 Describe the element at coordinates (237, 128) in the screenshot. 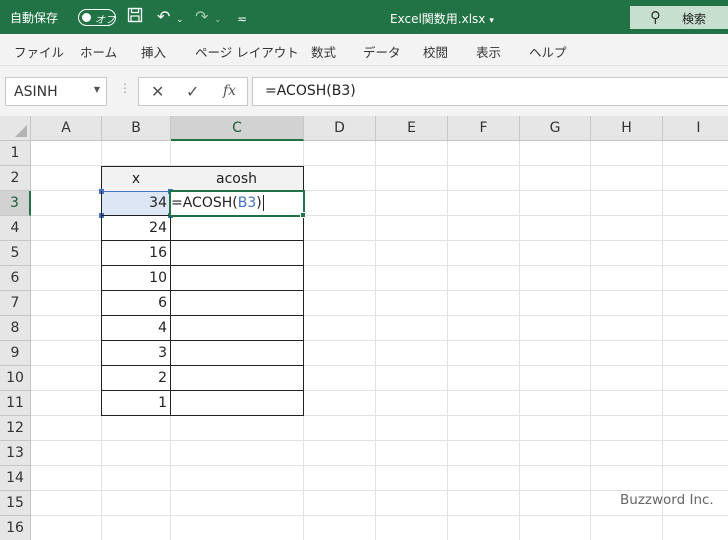

I see `column-header-c: C` at that location.